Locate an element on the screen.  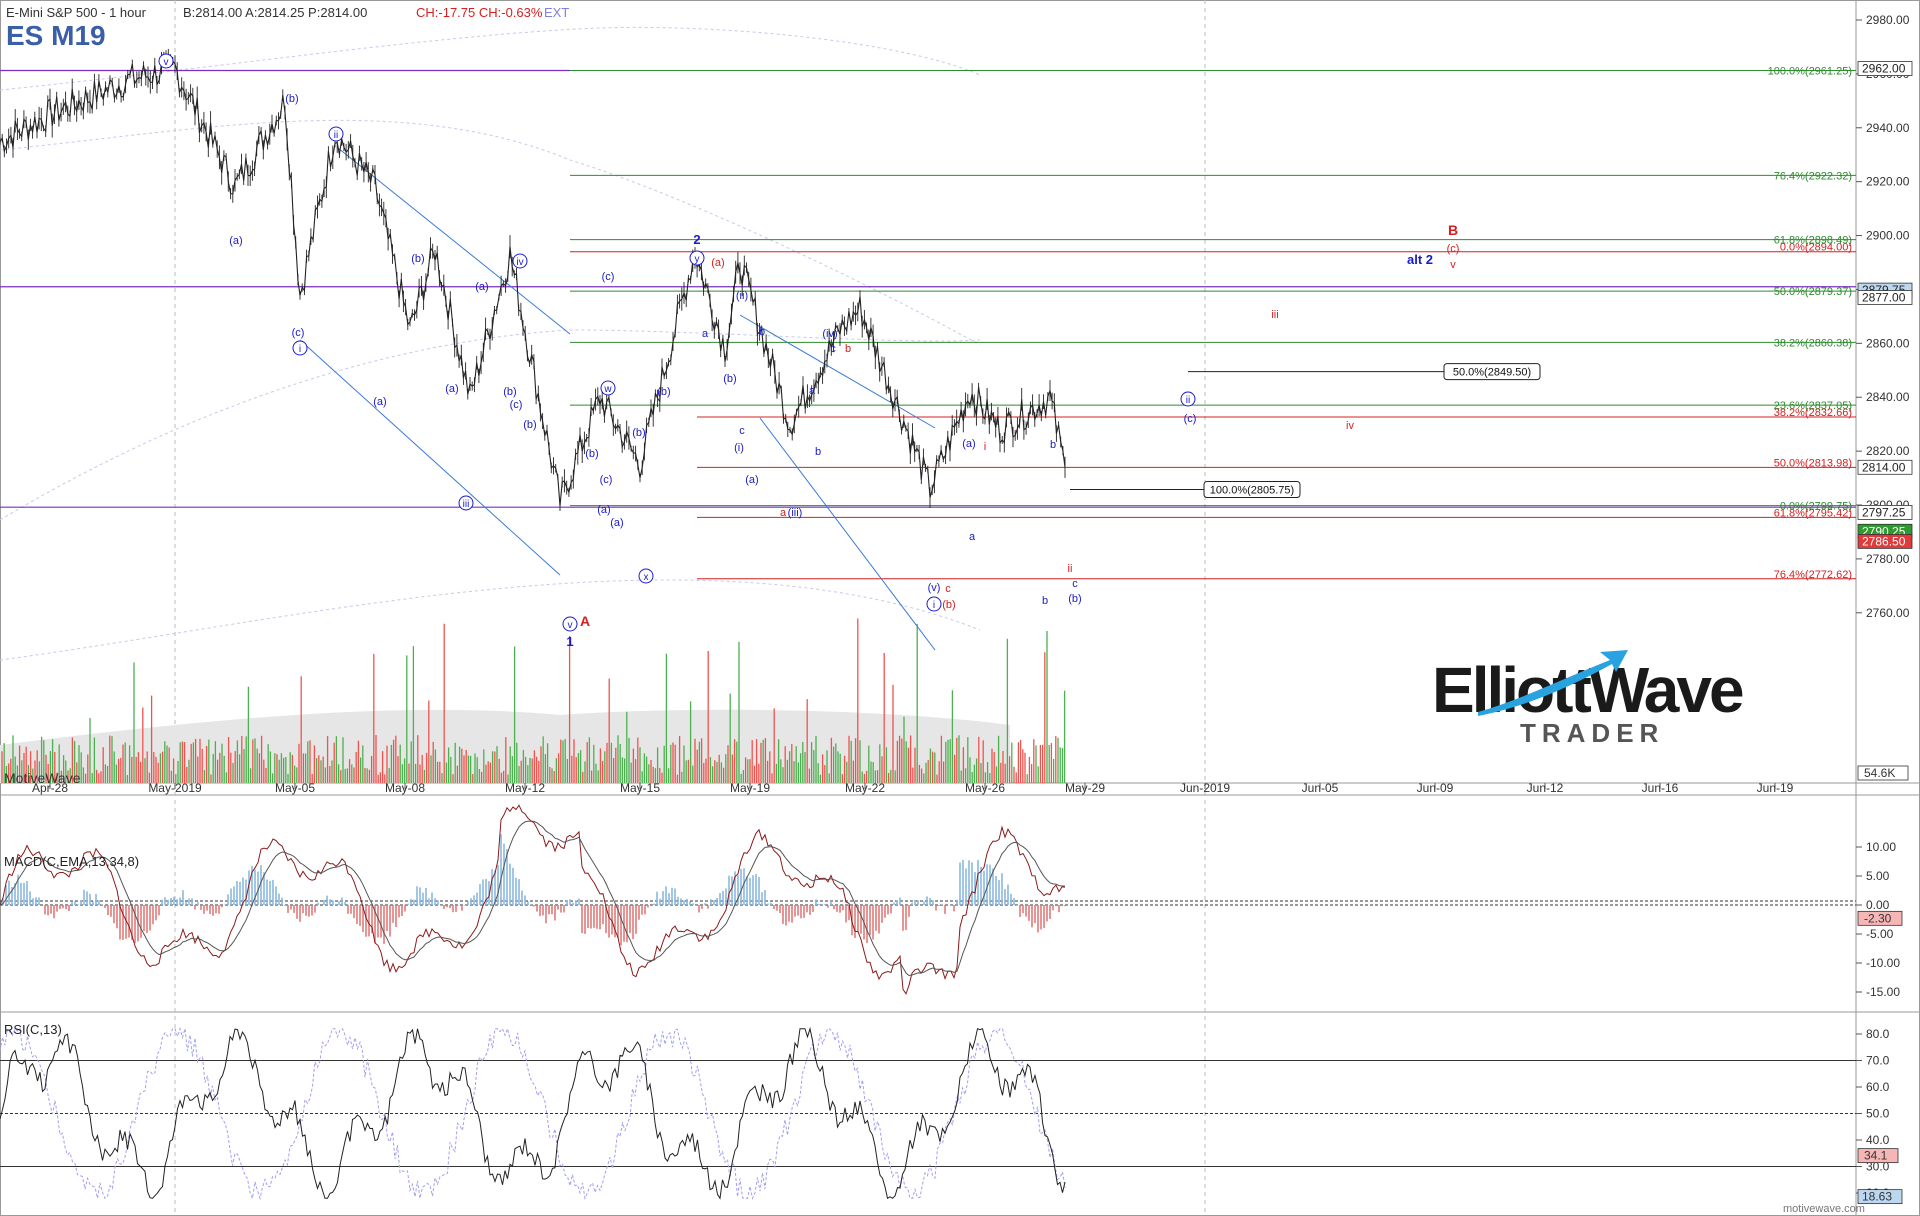
date-label: Jun-2019 is located at coordinates (1205, 788).